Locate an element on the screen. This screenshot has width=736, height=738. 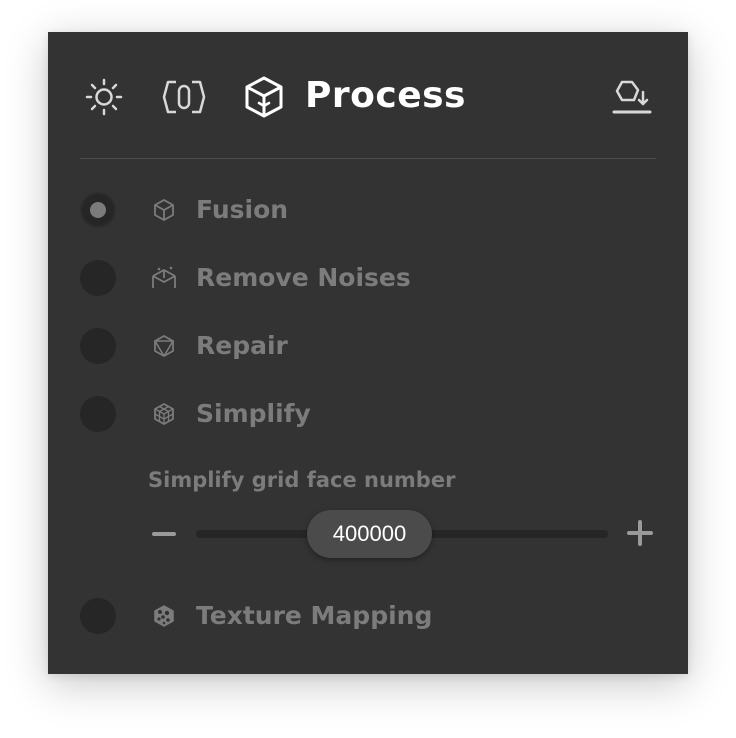
radio-selected-dot is located at coordinates (98, 210).